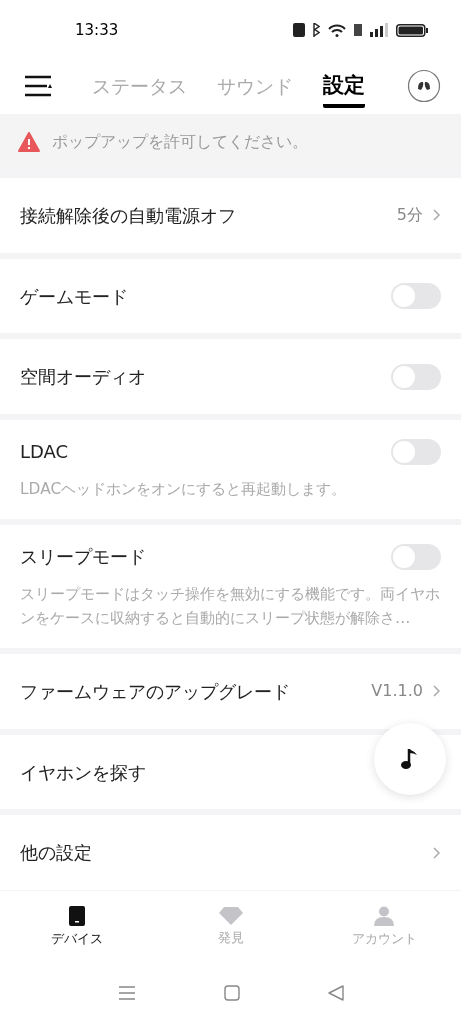 This screenshot has width=461, height=1024. Describe the element at coordinates (316, 30) in the screenshot. I see `bluetooth-icon` at that location.